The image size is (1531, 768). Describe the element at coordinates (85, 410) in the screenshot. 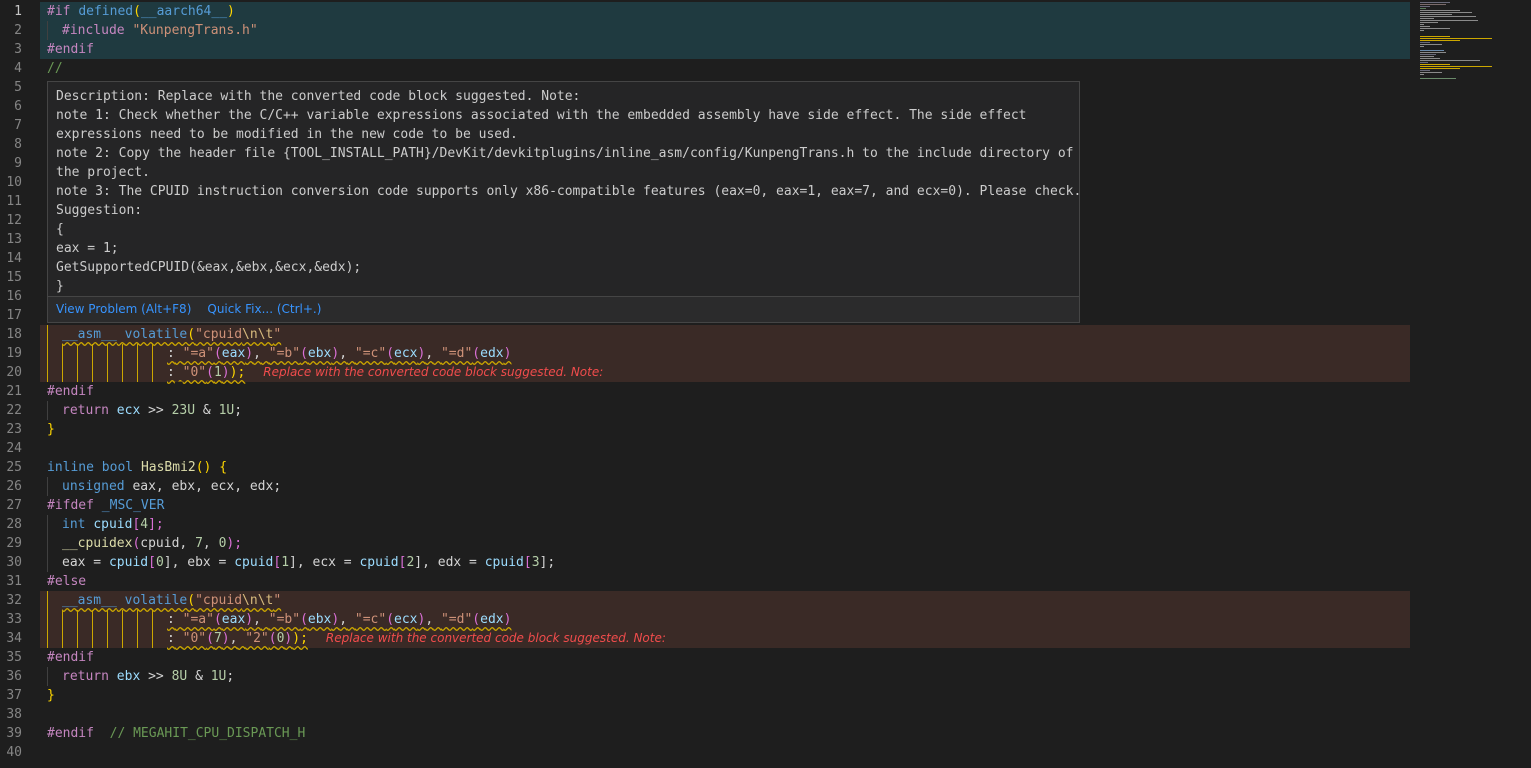

I see `token: return` at that location.